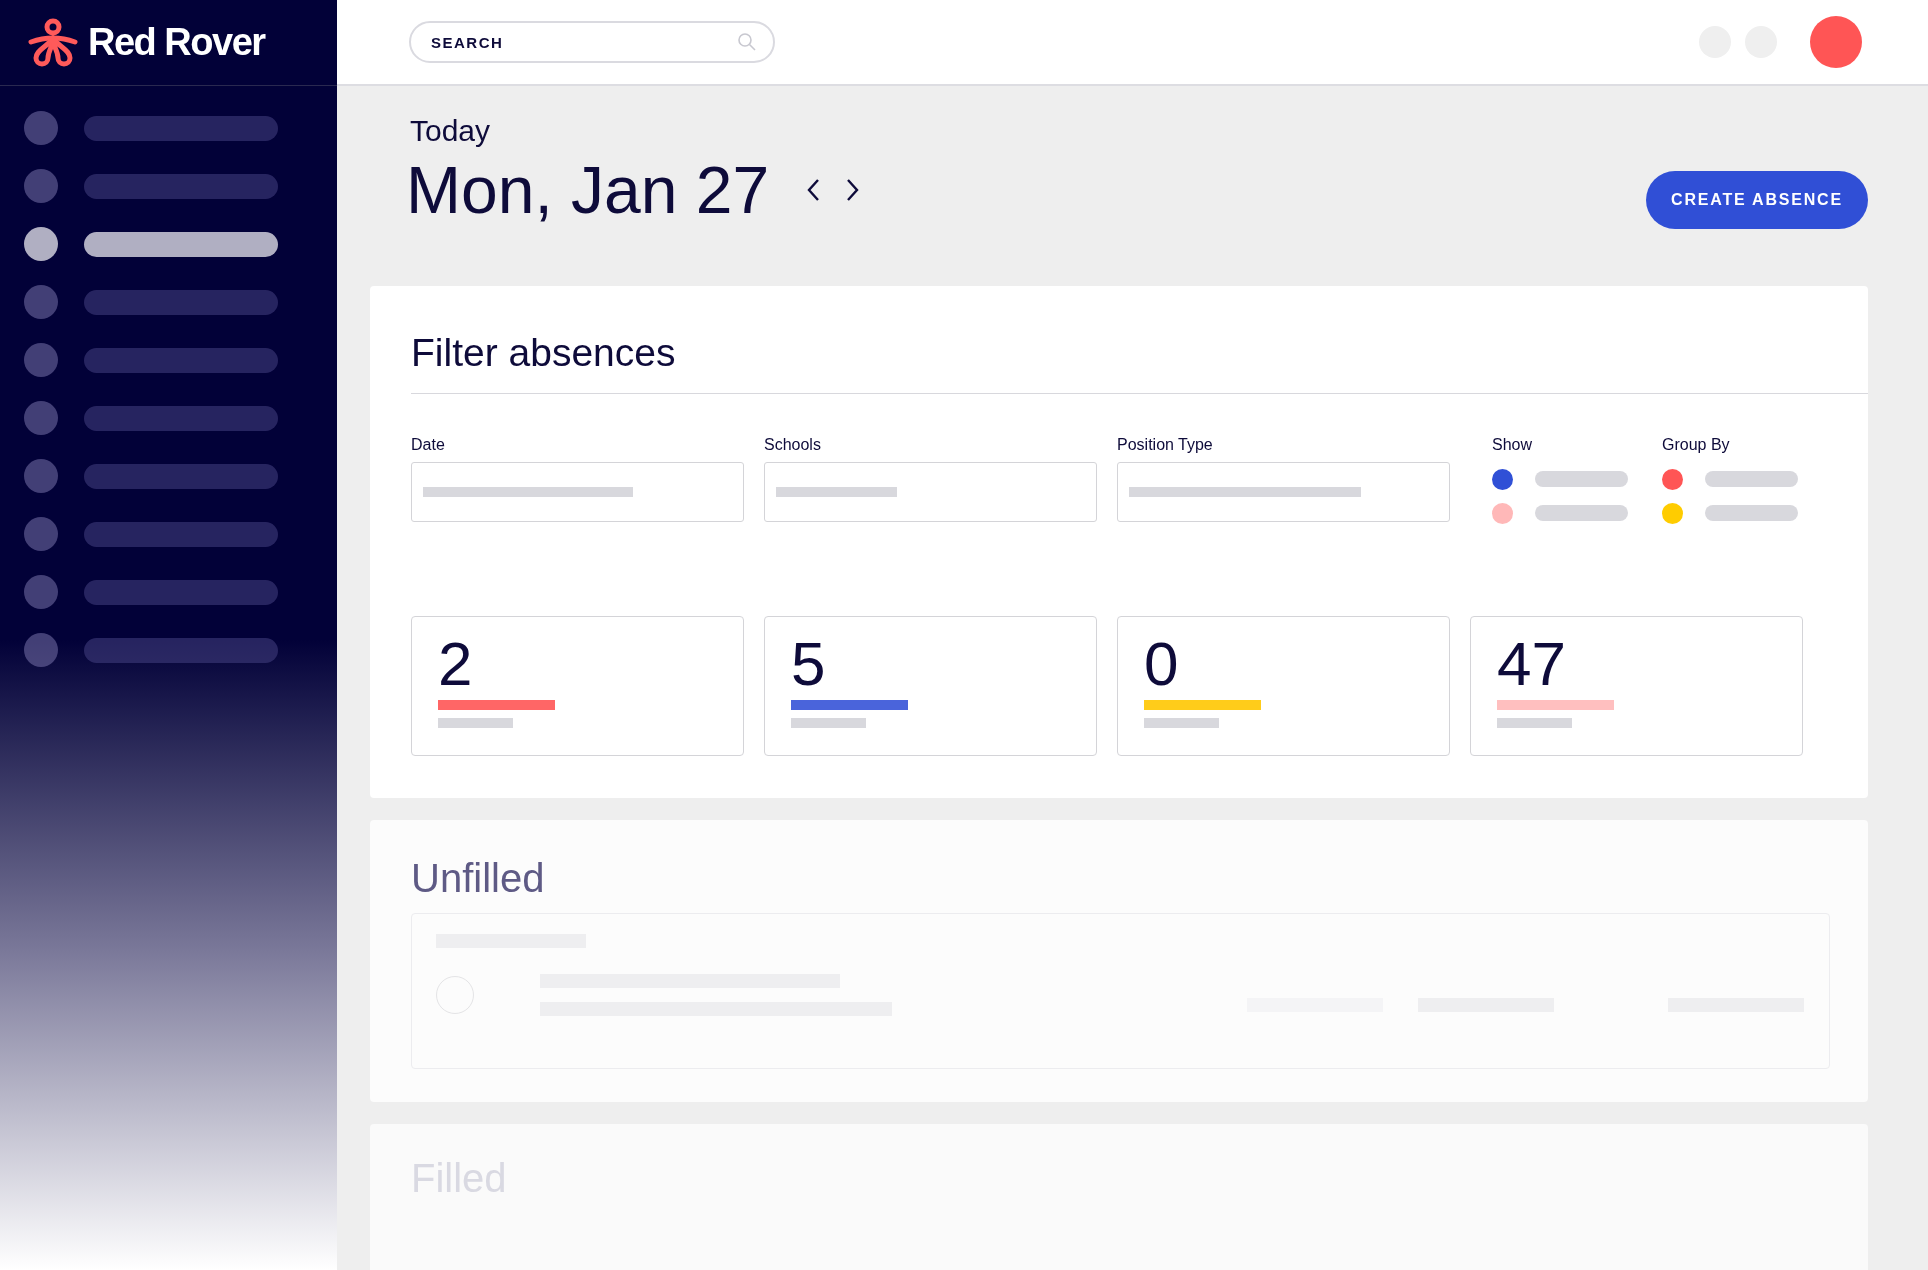 The width and height of the screenshot is (1928, 1270). I want to click on stat-value: 0, so click(1162, 664).